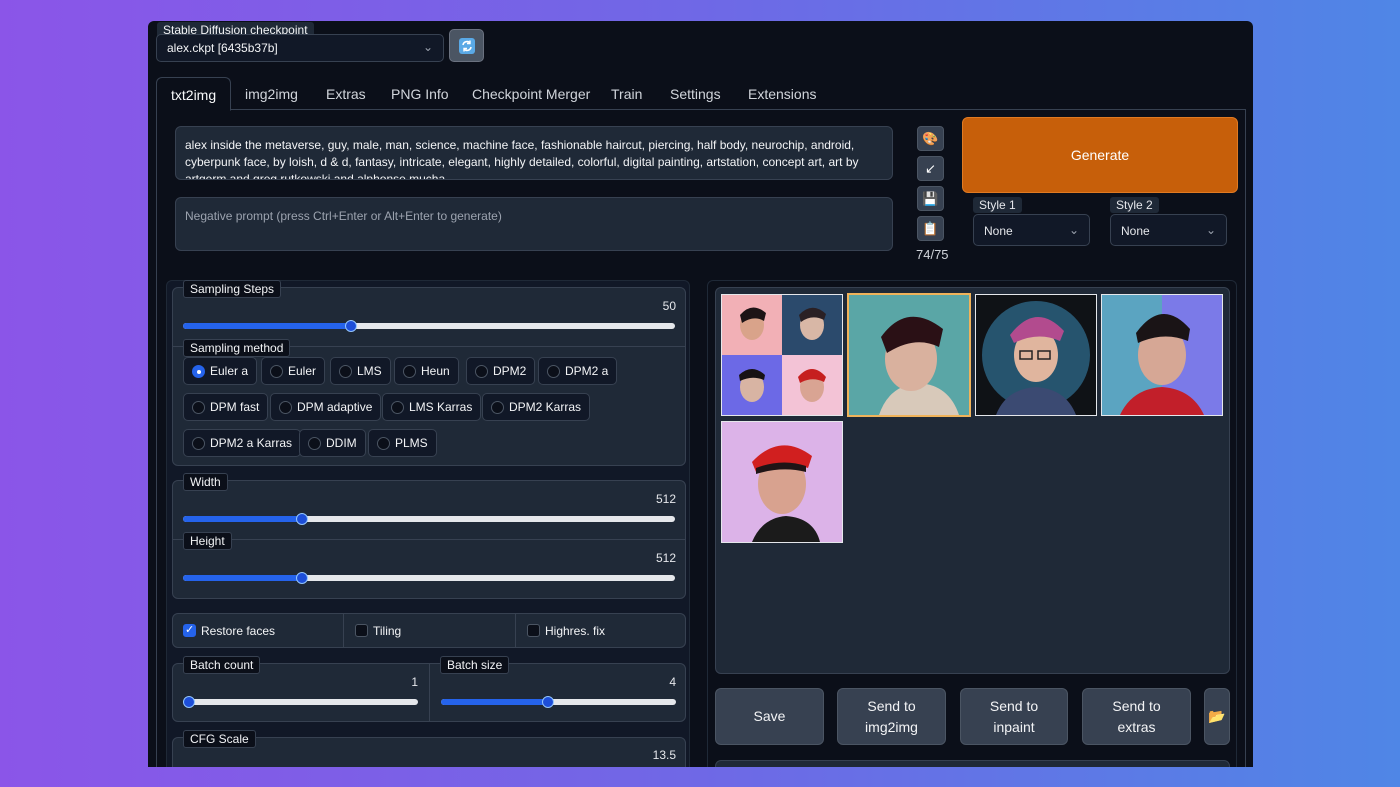 This screenshot has height=787, width=1400. I want to click on sampling-steps-label: Sampling Steps, so click(232, 289).